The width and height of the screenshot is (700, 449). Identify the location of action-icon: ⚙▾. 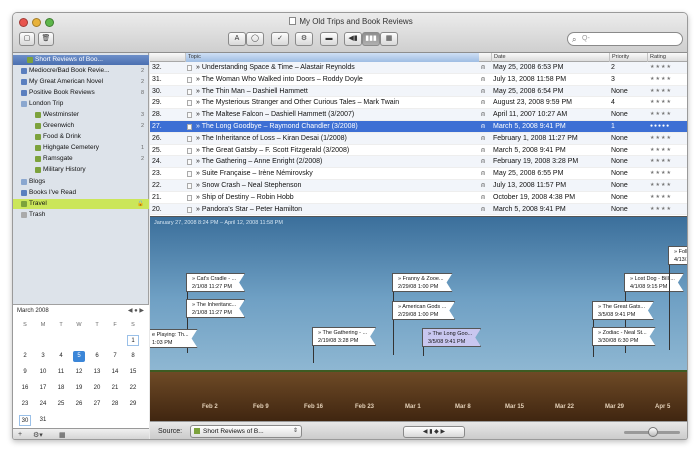
(38, 435).